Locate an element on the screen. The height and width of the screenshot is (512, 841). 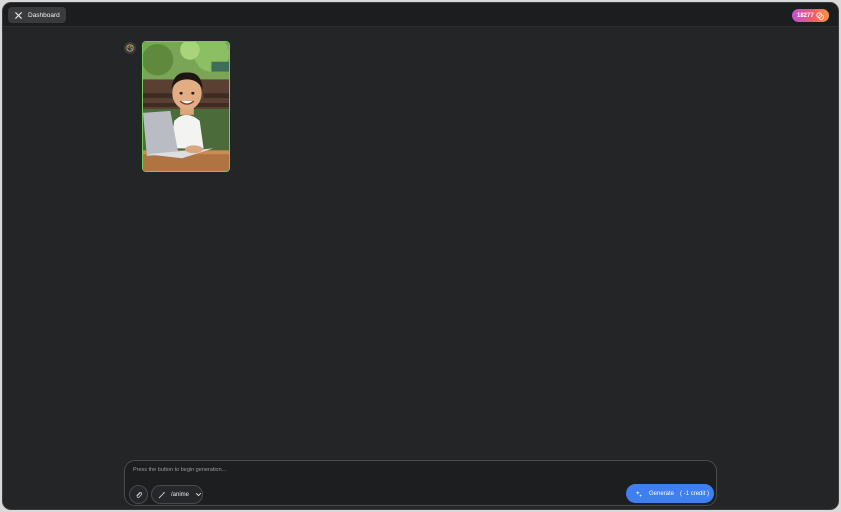
boy-with-laptop-image is located at coordinates (186, 106).